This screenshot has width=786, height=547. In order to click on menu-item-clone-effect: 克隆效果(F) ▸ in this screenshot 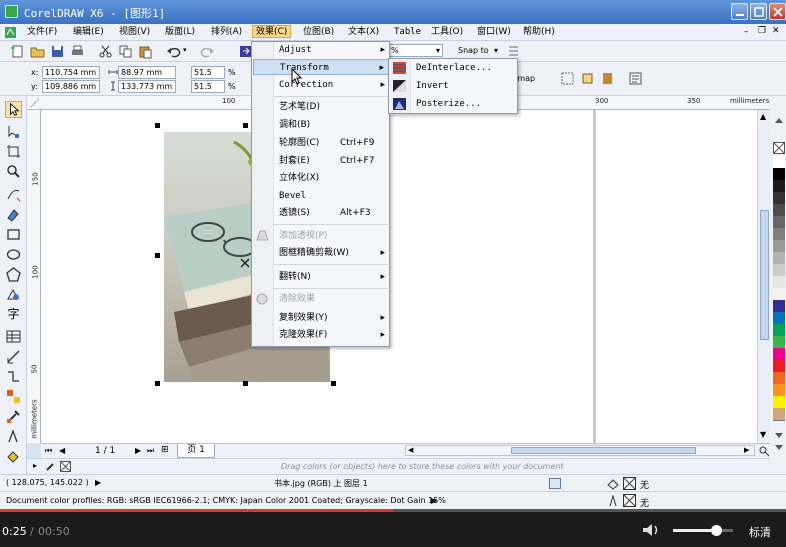, I will do `click(321, 335)`.